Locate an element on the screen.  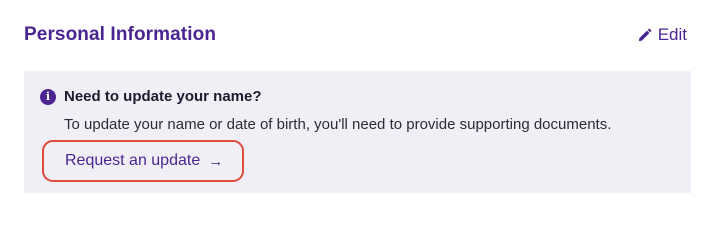
section-header: Personal Information Edit is located at coordinates (357, 36).